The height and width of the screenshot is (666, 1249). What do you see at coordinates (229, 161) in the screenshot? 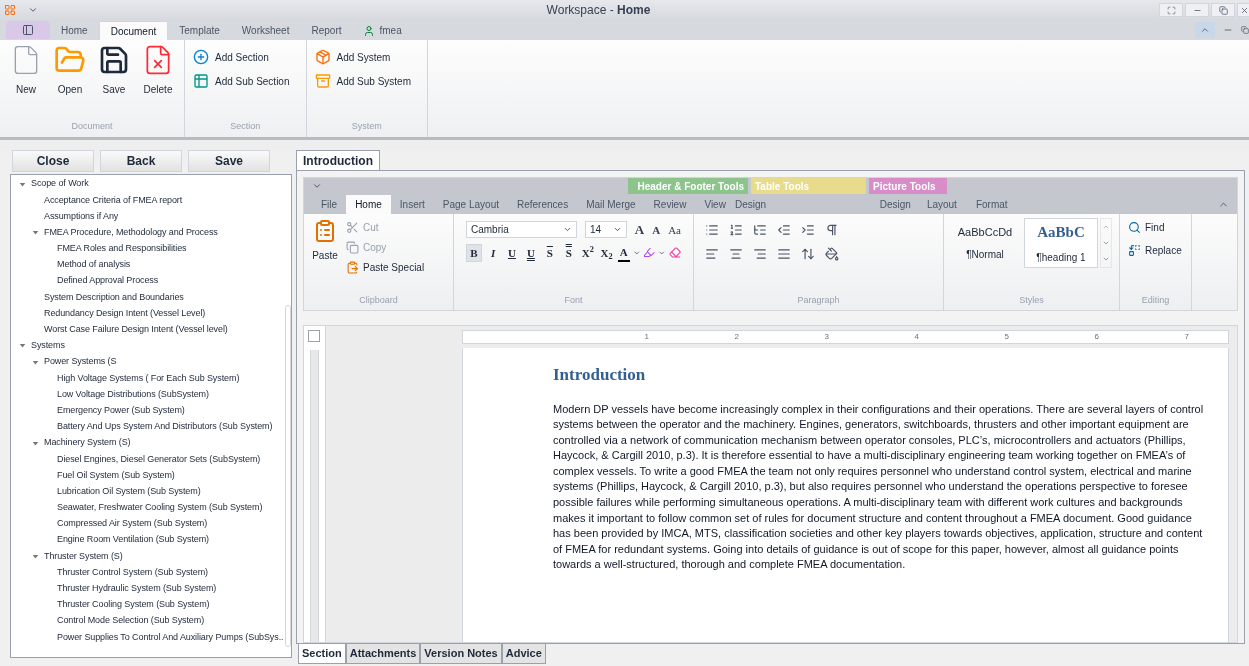
I see `panel-button: Save` at bounding box center [229, 161].